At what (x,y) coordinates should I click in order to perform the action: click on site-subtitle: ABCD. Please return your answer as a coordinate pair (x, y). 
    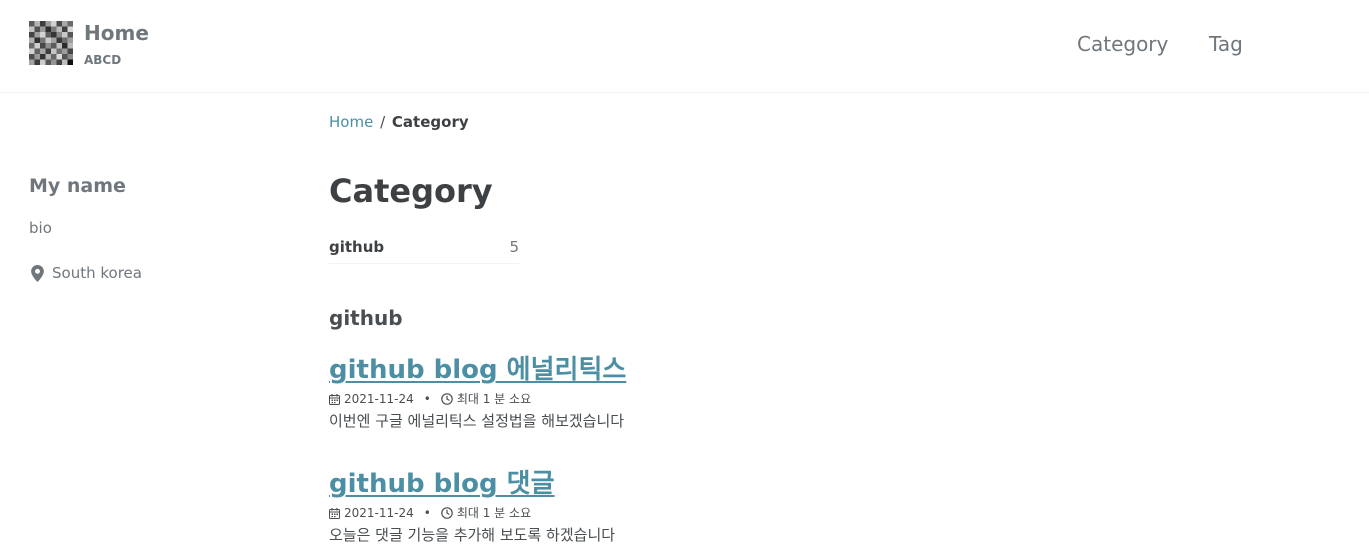
    Looking at the image, I should click on (103, 60).